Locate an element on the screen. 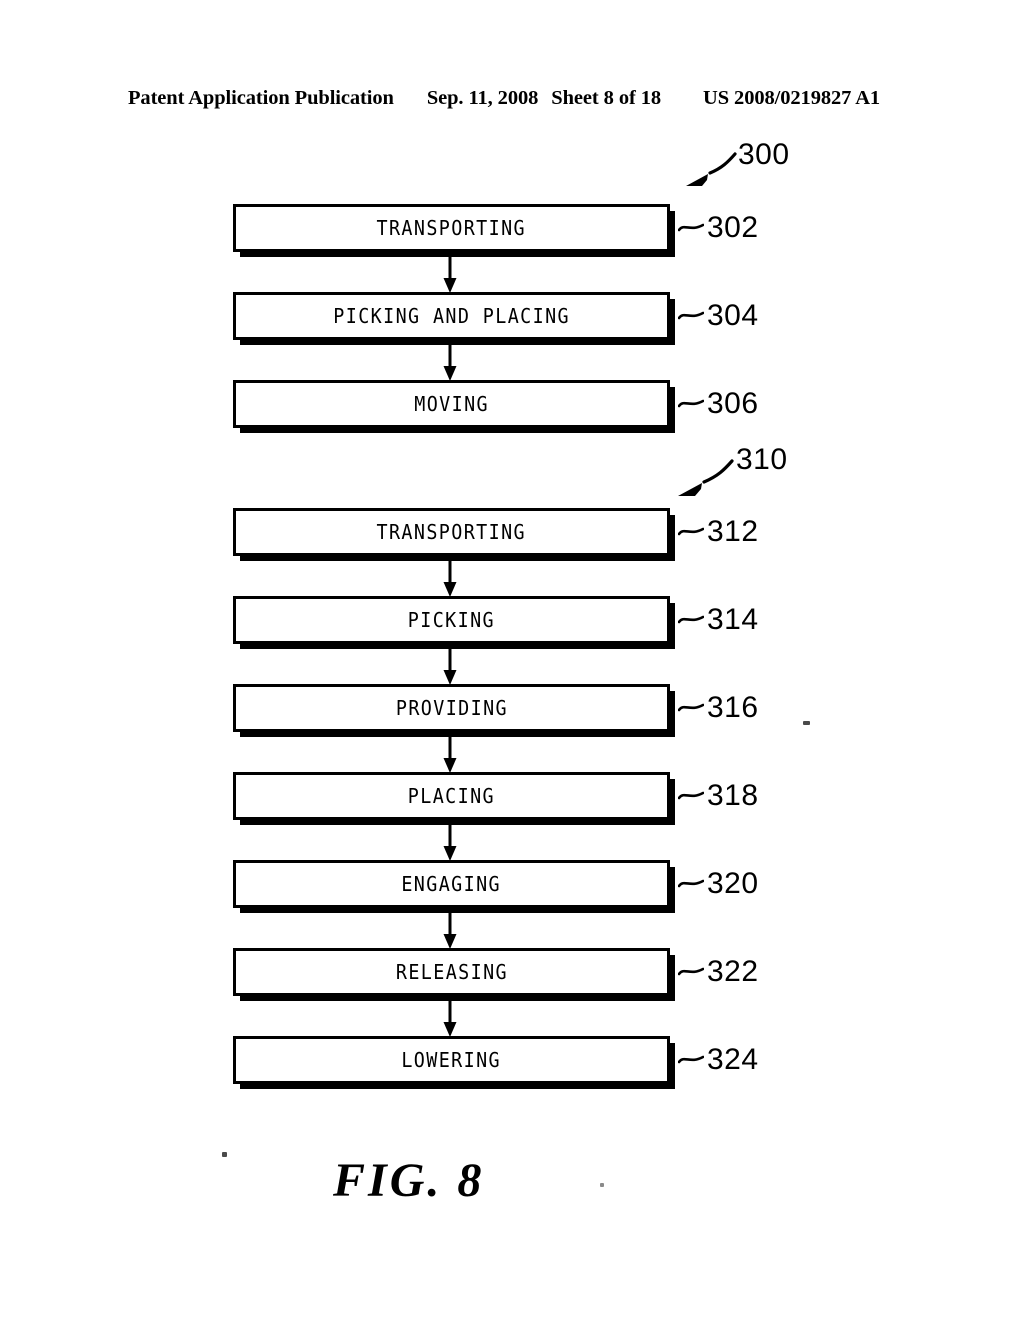  step-box-engaging-320: ENGAGING is located at coordinates (451, 884).